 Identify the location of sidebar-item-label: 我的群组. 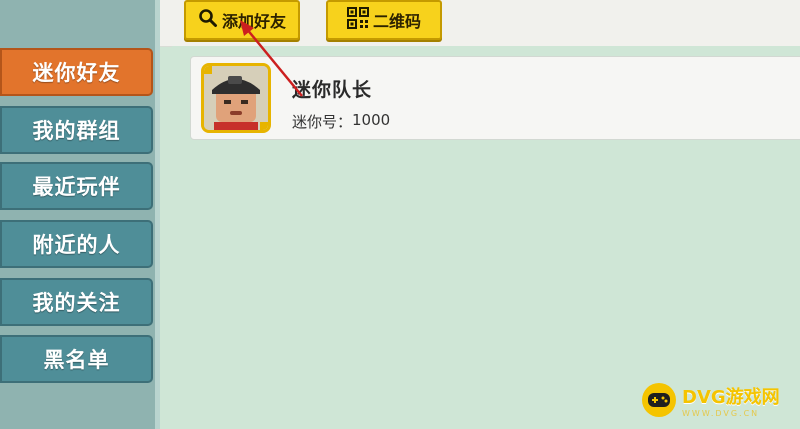
(76, 131).